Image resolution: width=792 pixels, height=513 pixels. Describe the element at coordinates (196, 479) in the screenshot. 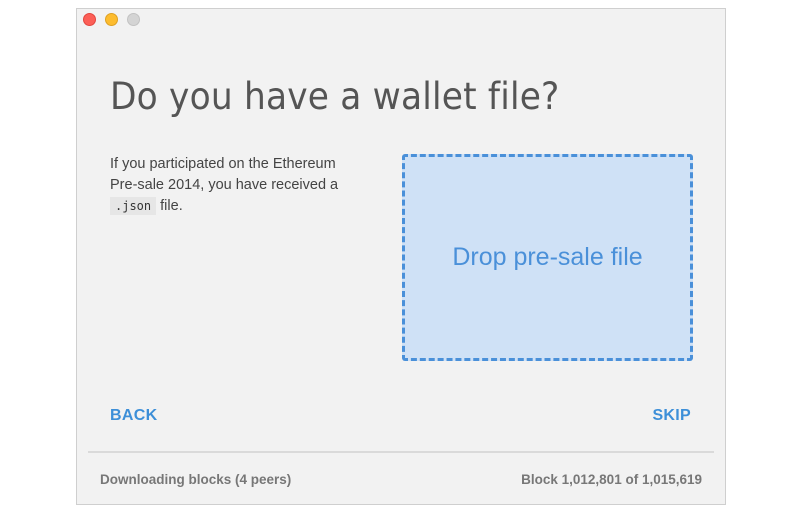

I see `peer-status: Downloading blocks (4 peers)` at that location.